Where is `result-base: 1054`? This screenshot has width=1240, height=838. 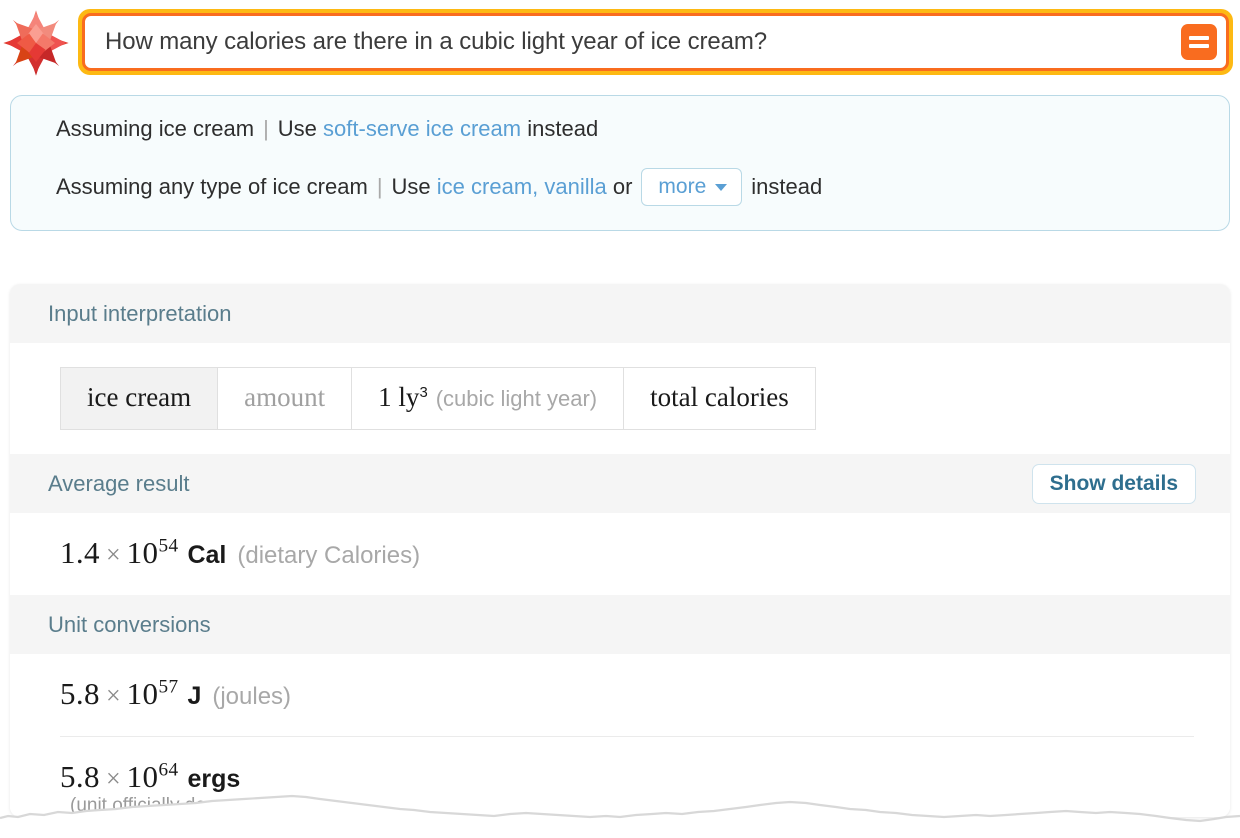 result-base: 1054 is located at coordinates (153, 553).